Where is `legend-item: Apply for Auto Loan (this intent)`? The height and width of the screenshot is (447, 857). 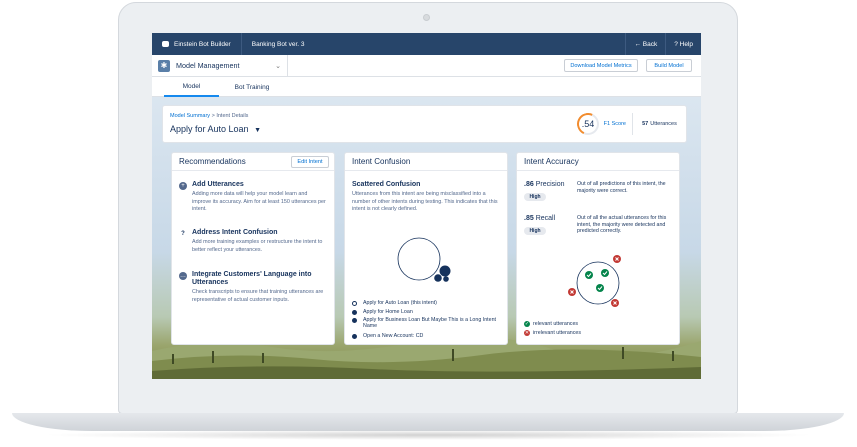
legend-item: Apply for Auto Loan (this intent) is located at coordinates (394, 303).